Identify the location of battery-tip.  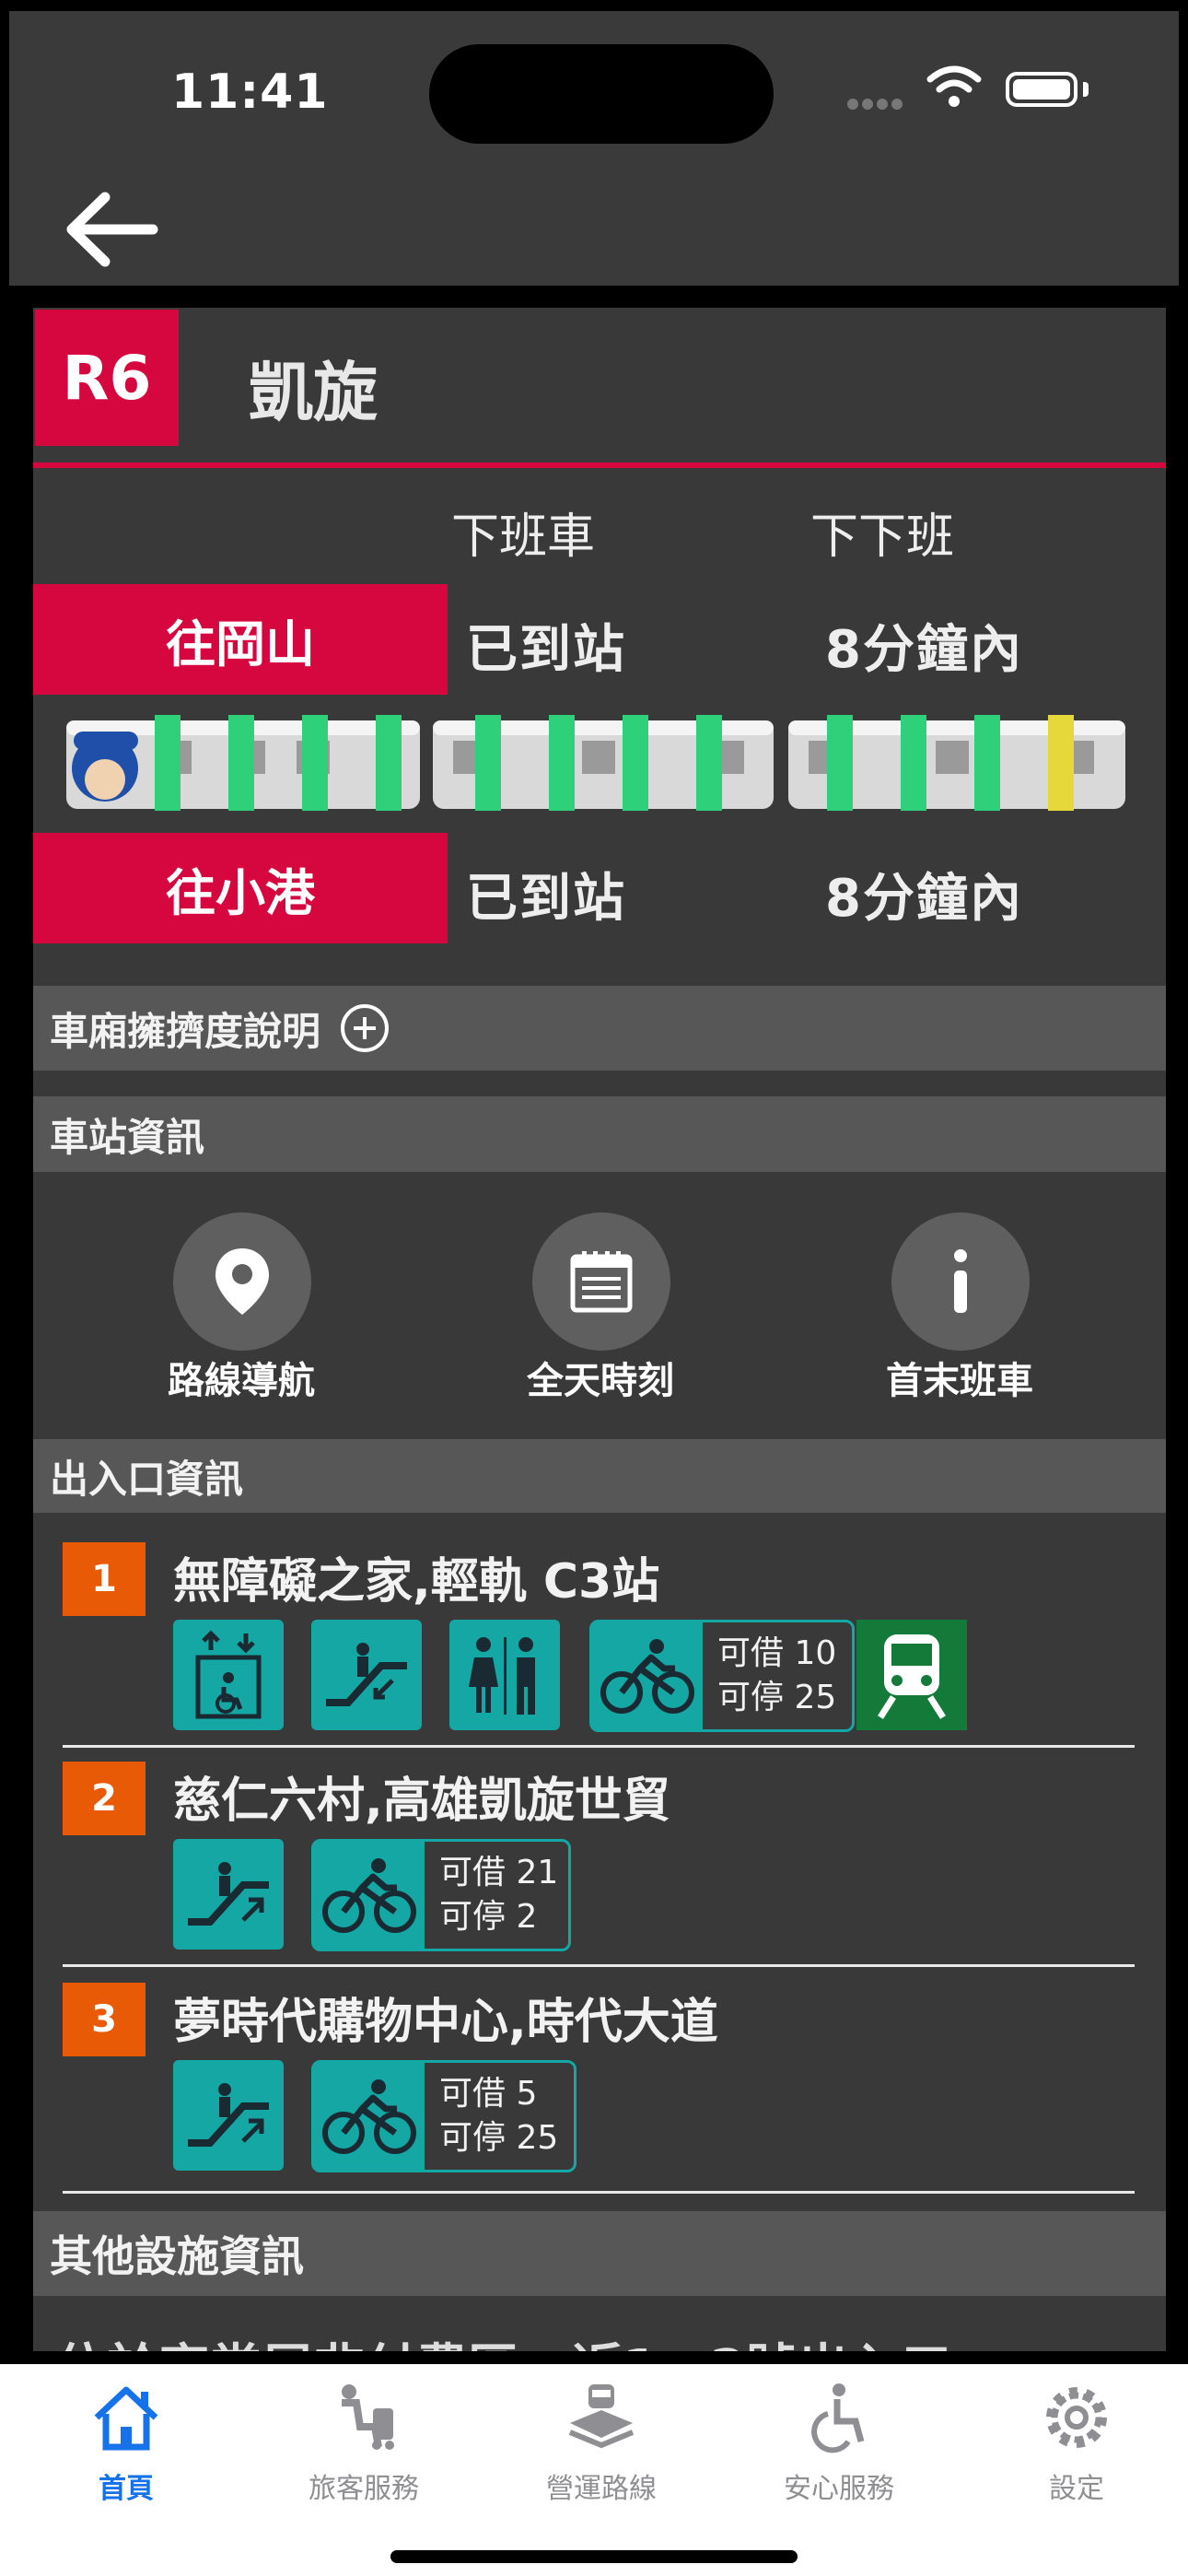
(1086, 89).